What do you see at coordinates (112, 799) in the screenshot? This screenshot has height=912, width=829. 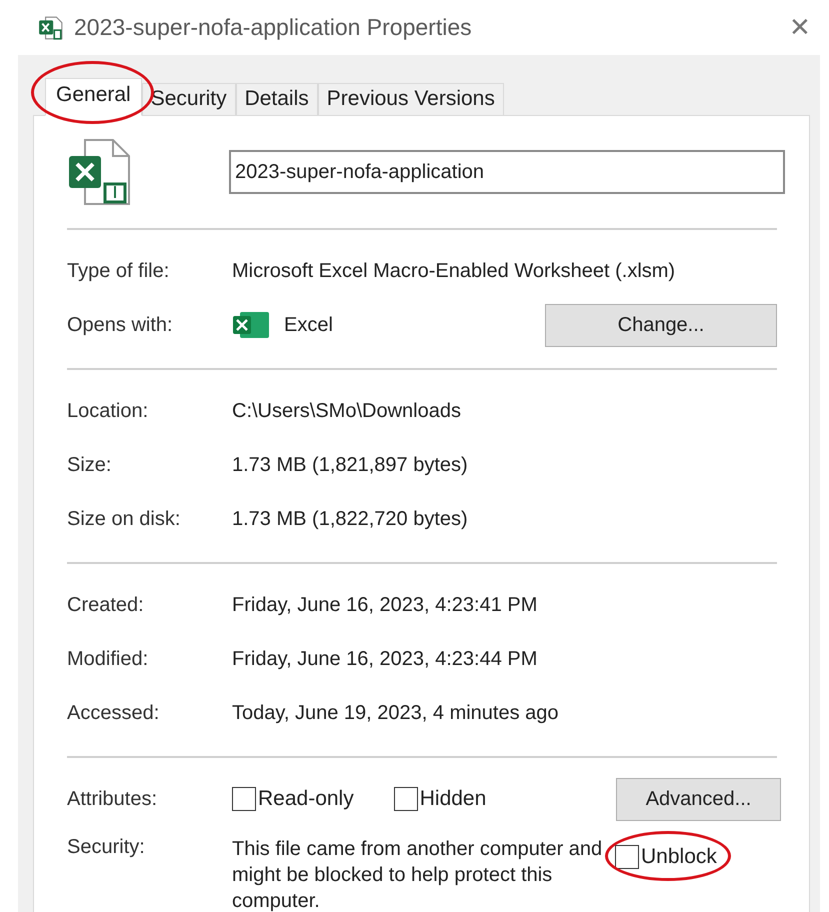 I see `field-label: Attributes:` at bounding box center [112, 799].